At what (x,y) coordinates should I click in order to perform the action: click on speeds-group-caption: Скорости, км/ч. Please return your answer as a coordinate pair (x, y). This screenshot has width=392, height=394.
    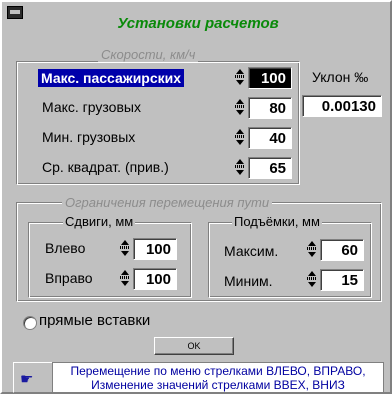
    Looking at the image, I should click on (148, 54).